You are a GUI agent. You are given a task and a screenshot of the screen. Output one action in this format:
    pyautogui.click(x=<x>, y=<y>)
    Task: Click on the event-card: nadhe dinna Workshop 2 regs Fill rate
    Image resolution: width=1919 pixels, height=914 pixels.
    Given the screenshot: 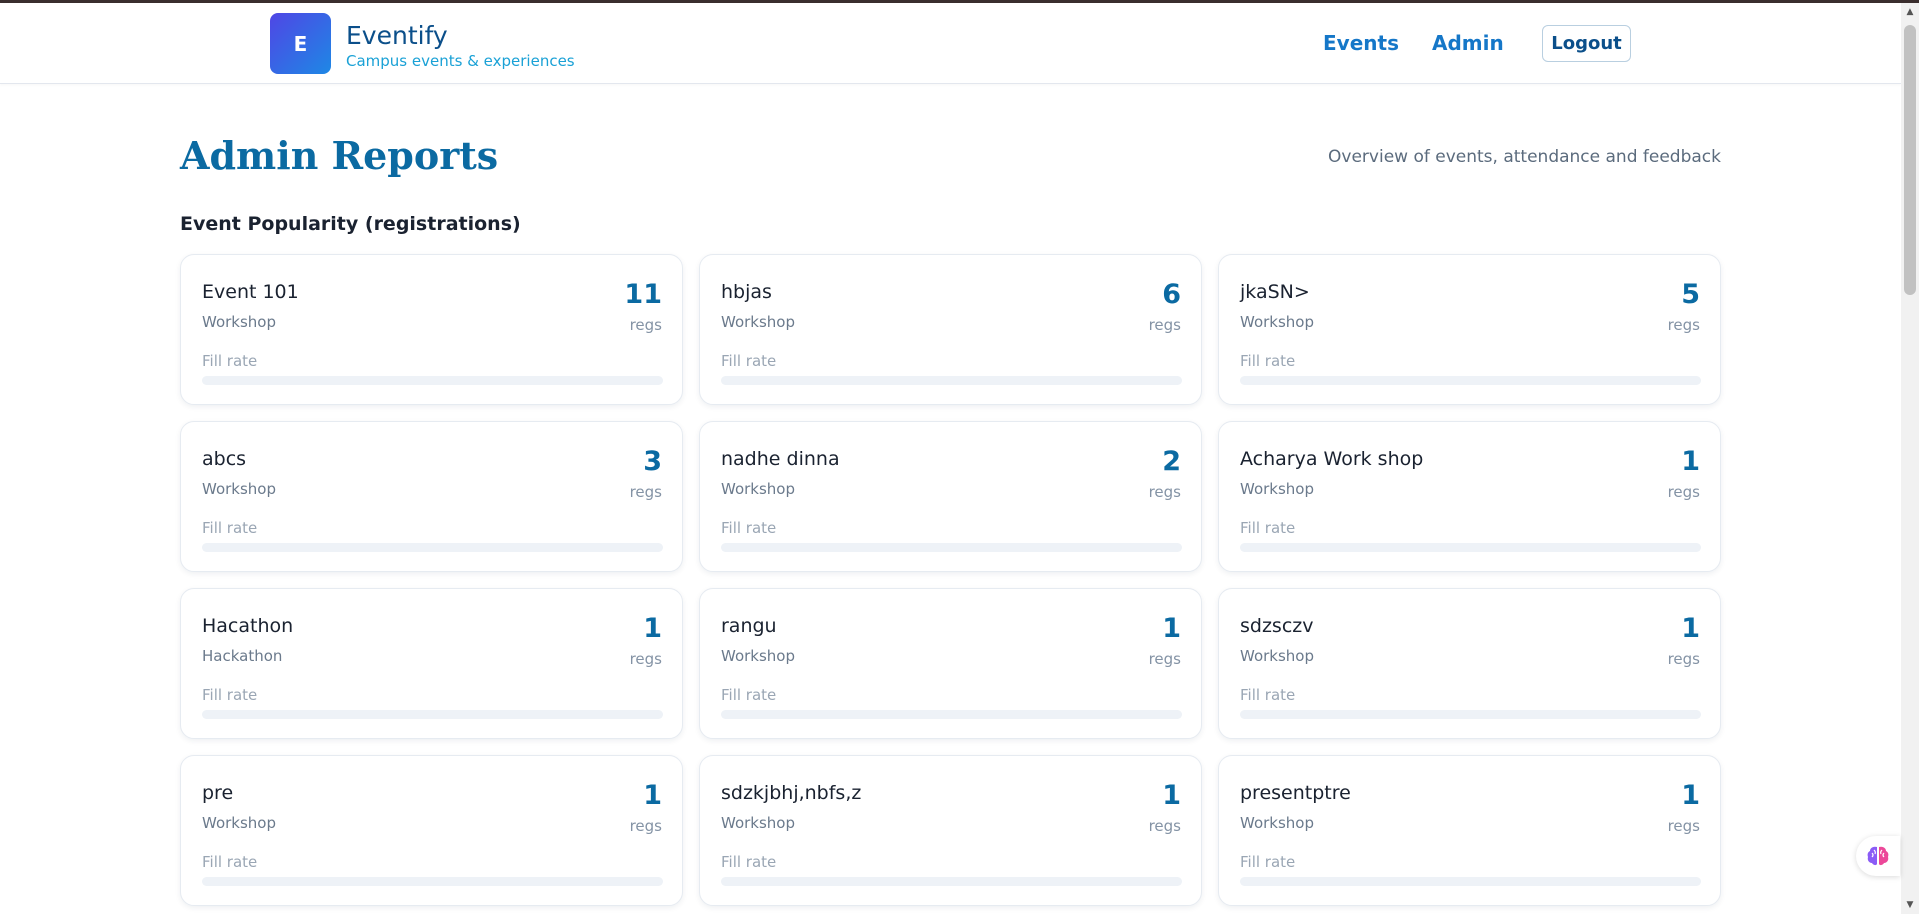 What is the action you would take?
    pyautogui.click(x=950, y=496)
    